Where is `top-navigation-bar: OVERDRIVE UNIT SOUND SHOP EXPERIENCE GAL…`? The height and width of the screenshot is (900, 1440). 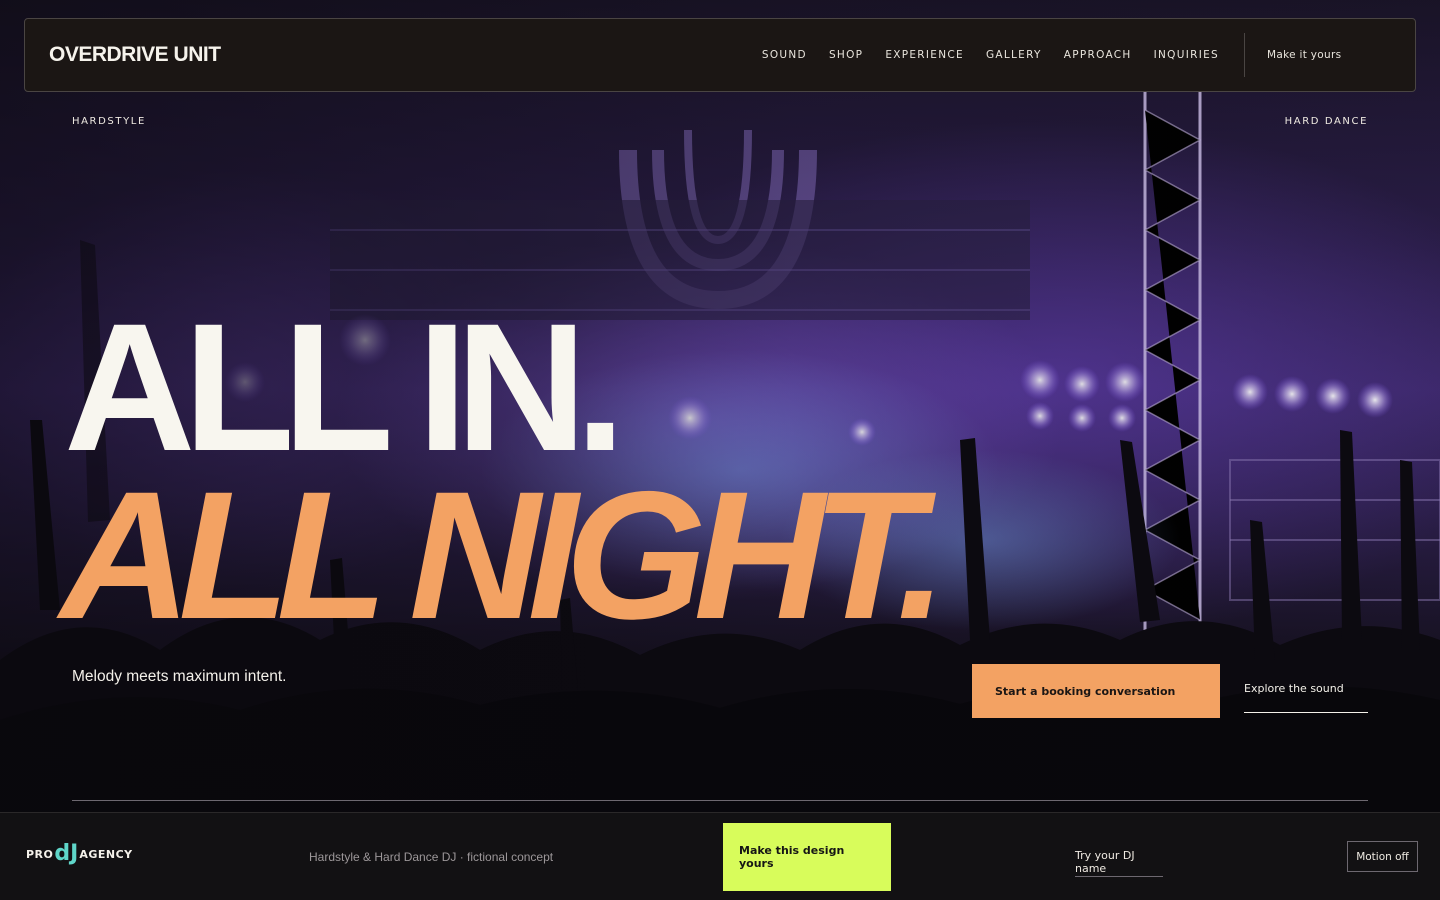 top-navigation-bar: OVERDRIVE UNIT SOUND SHOP EXPERIENCE GAL… is located at coordinates (720, 55).